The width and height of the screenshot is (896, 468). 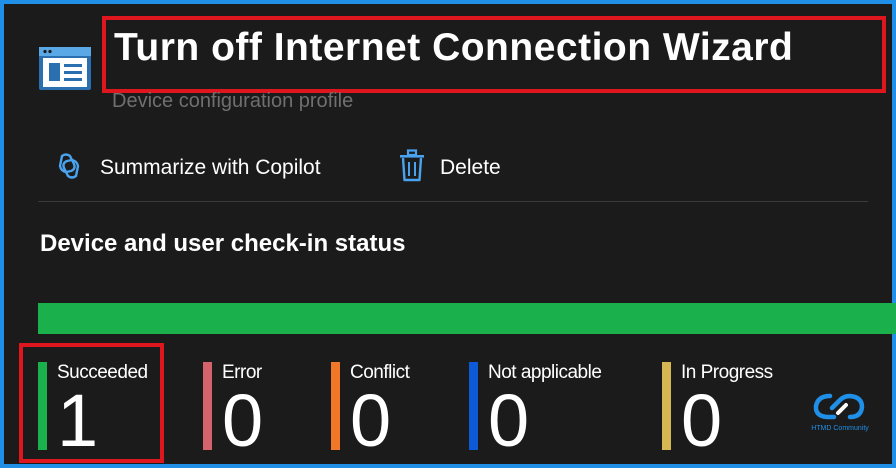 I want to click on page-title: Turn off Internet Connection Wizard, so click(x=454, y=47).